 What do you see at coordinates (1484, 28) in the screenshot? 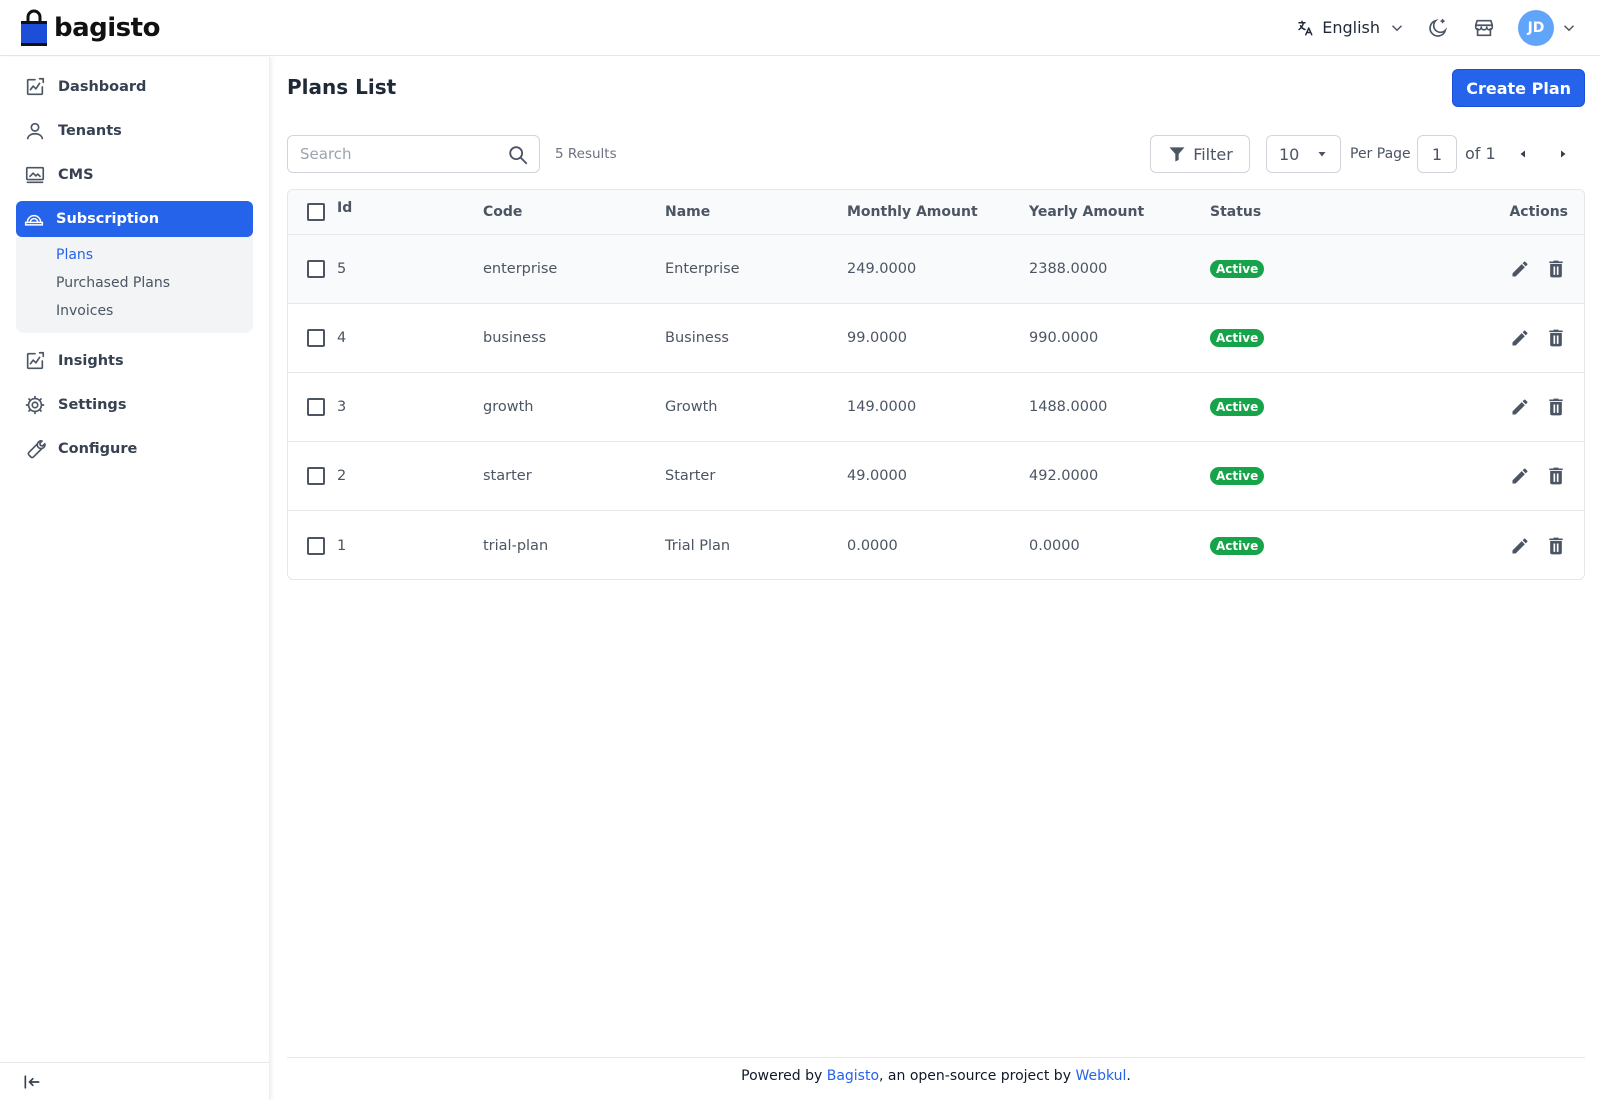
I see `storefront-button` at bounding box center [1484, 28].